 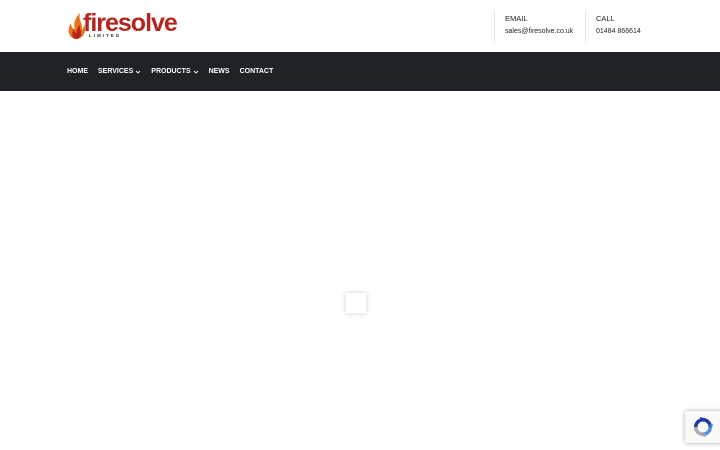 I want to click on brand-subtitle: LIMITED, so click(x=105, y=35).